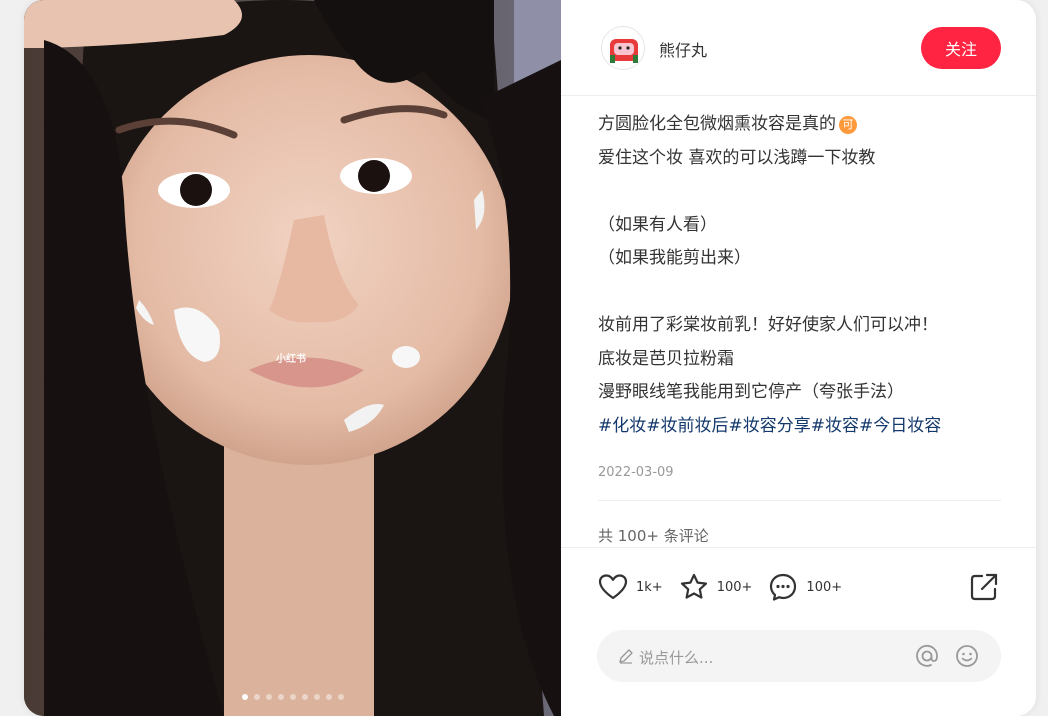 This screenshot has height=716, width=1048. I want to click on post-text-line: （如果我能剪出来）, so click(674, 258).